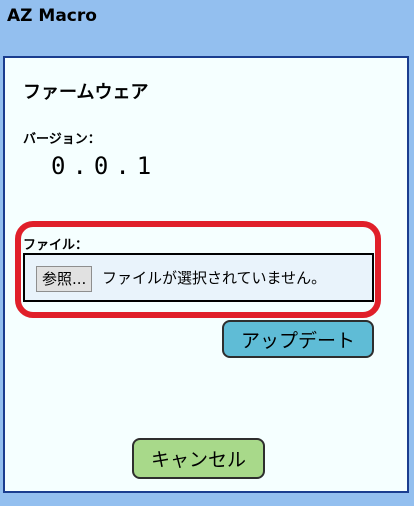 The width and height of the screenshot is (414, 506). What do you see at coordinates (56, 245) in the screenshot?
I see `file-label: ファイル：` at bounding box center [56, 245].